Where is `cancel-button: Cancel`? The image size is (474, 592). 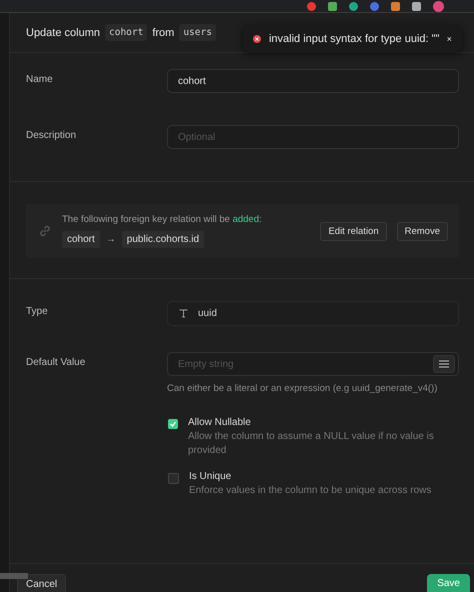
cancel-button: Cancel is located at coordinates (41, 583).